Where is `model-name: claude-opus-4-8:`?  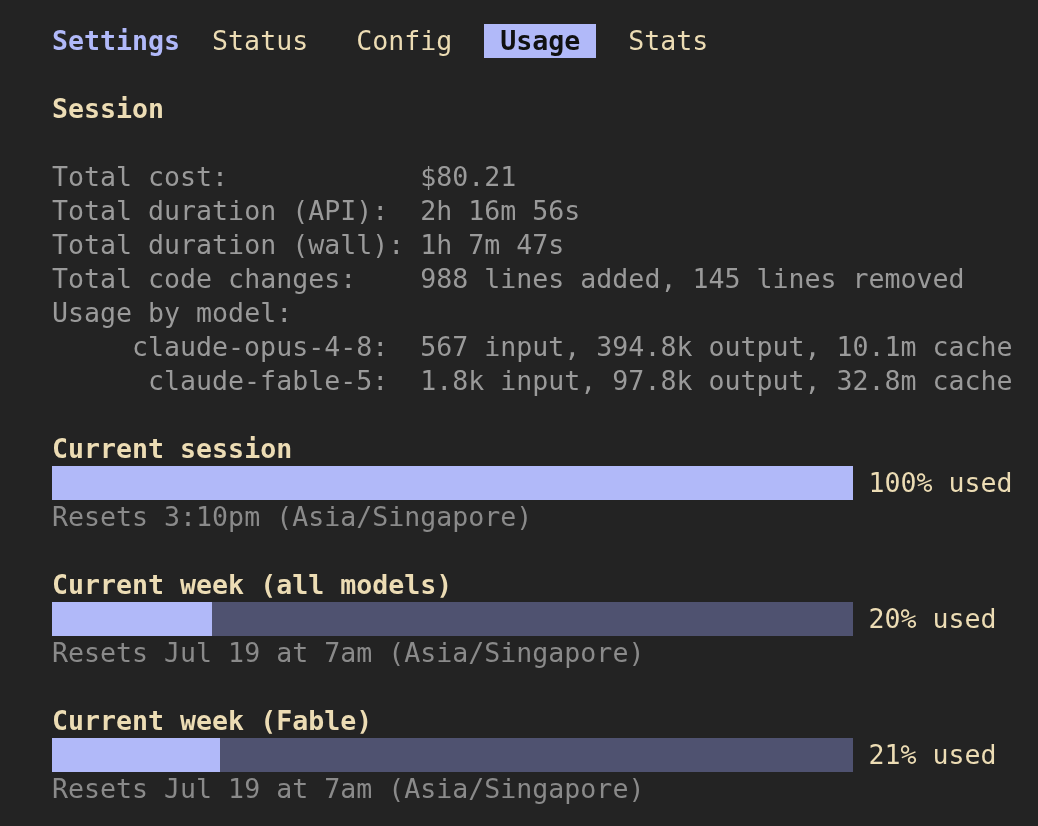 model-name: claude-opus-4-8: is located at coordinates (260, 347).